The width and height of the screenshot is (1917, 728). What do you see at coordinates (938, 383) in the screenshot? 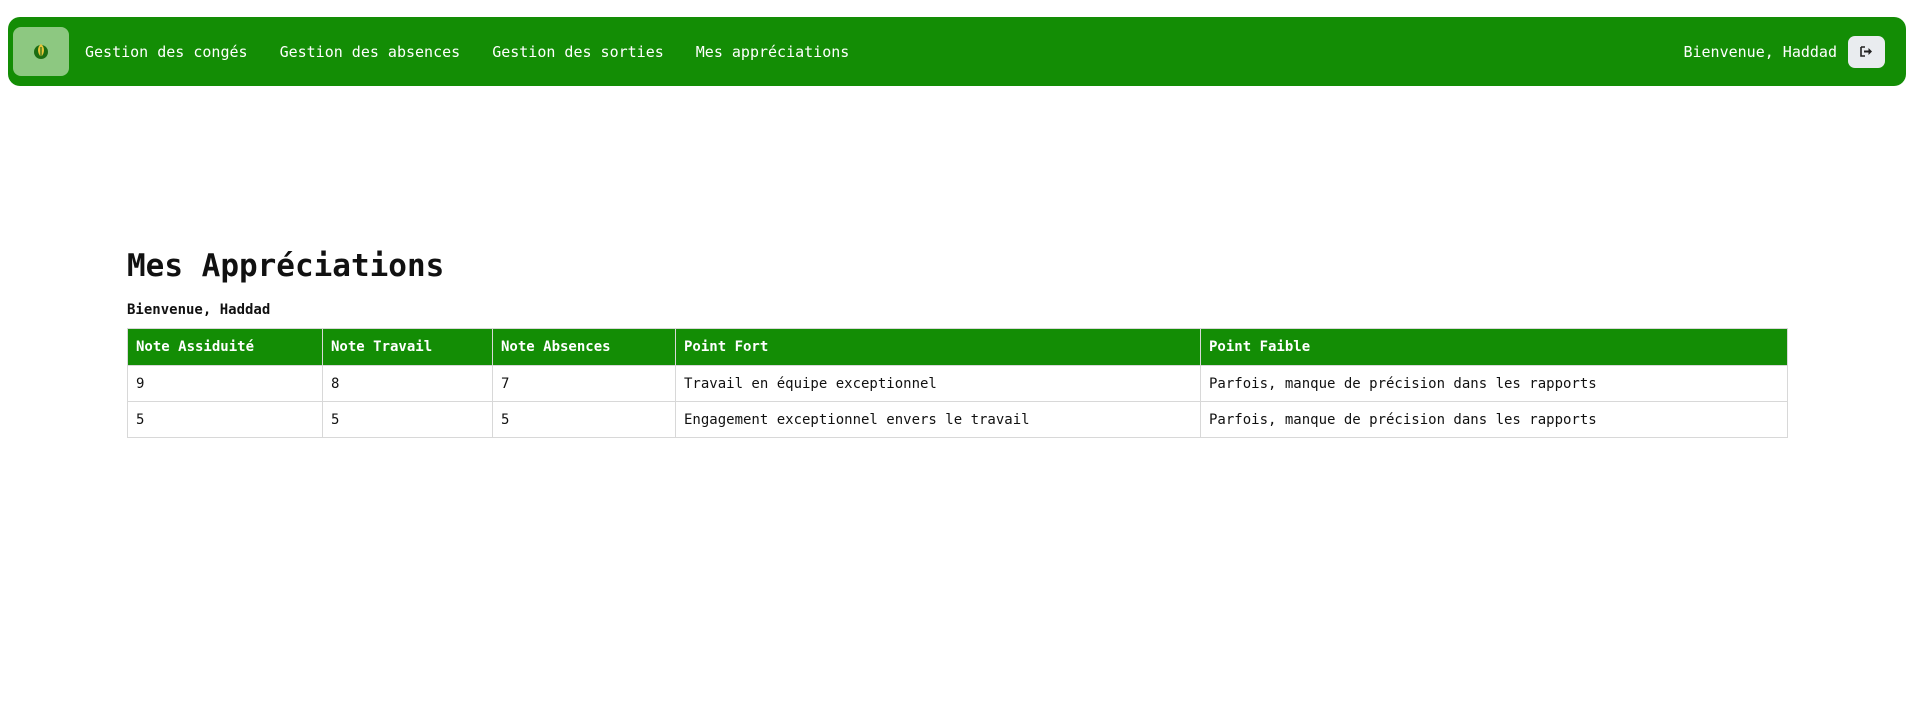
I see `cell-point-fort: Travail en équipe exceptionnel` at bounding box center [938, 383].